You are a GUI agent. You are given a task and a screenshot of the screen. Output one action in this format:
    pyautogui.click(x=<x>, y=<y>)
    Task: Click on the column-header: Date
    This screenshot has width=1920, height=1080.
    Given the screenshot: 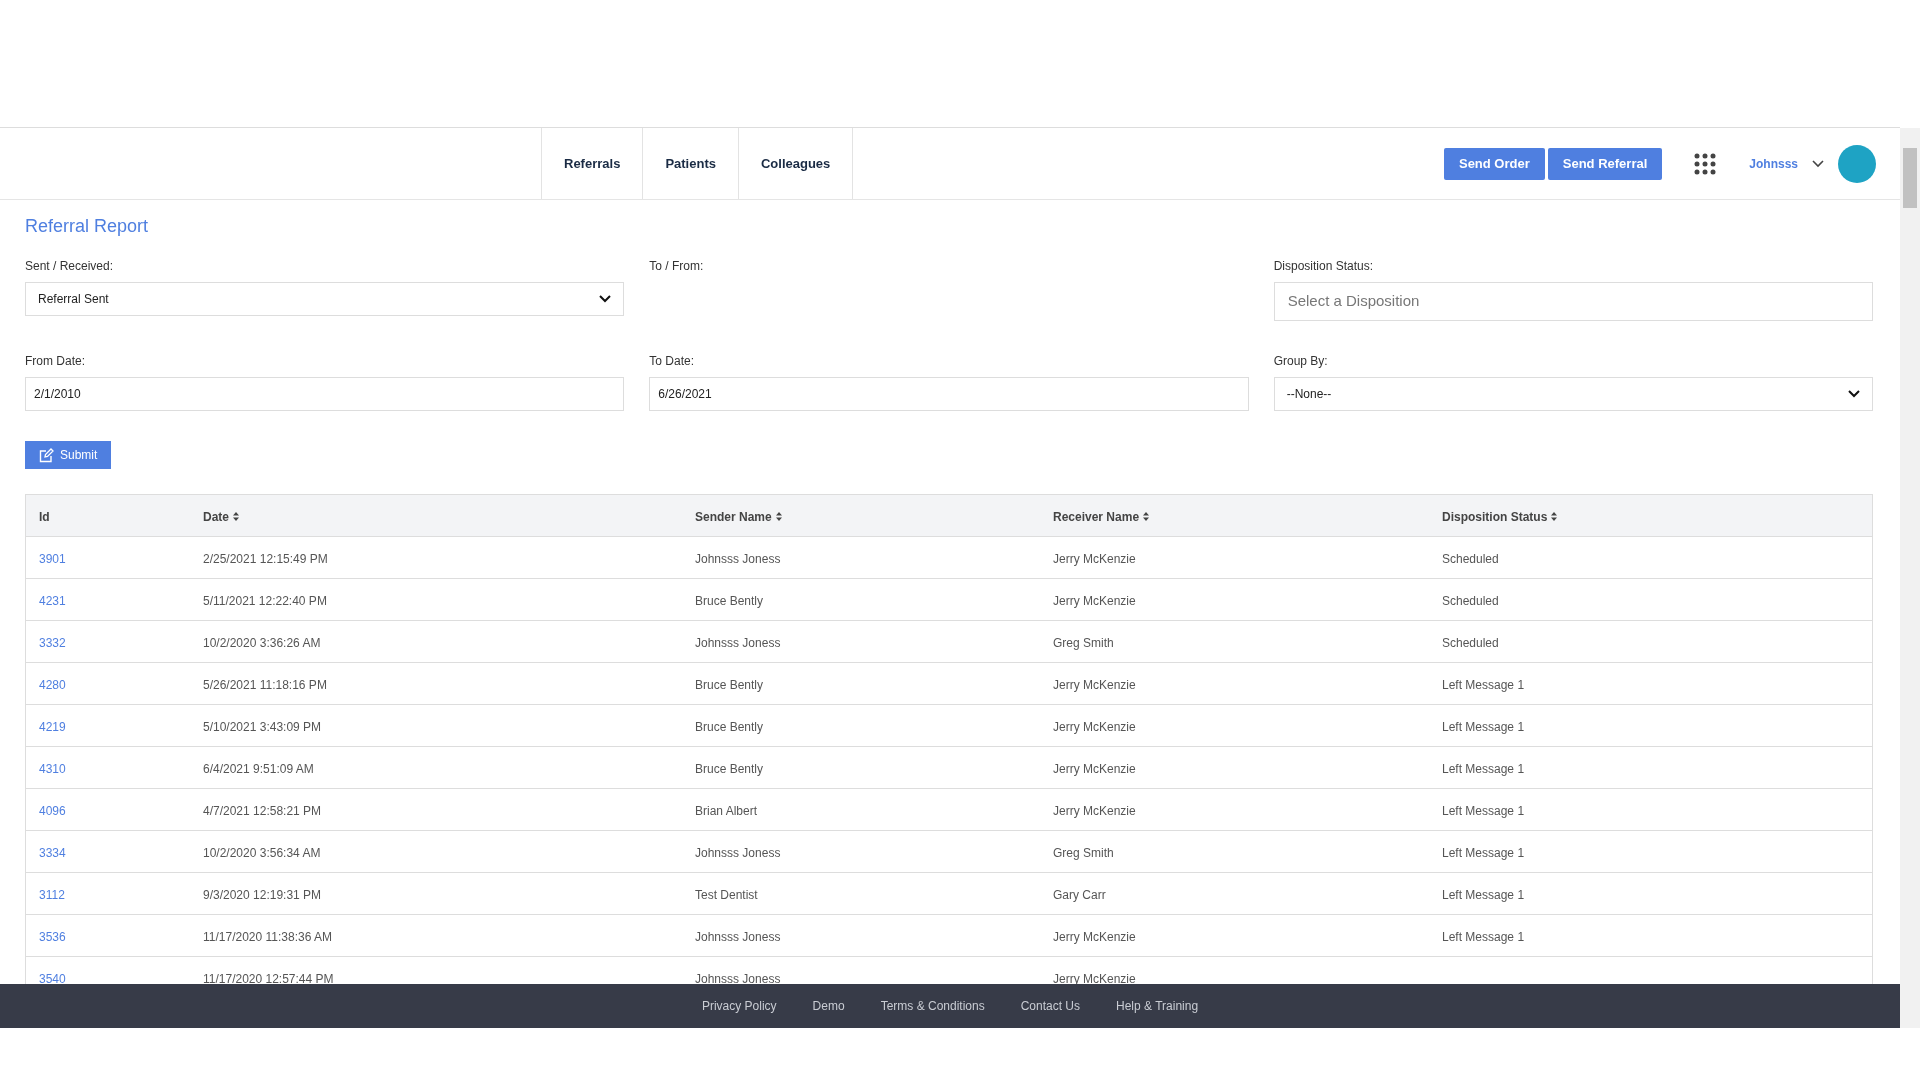 What is the action you would take?
    pyautogui.click(x=221, y=516)
    